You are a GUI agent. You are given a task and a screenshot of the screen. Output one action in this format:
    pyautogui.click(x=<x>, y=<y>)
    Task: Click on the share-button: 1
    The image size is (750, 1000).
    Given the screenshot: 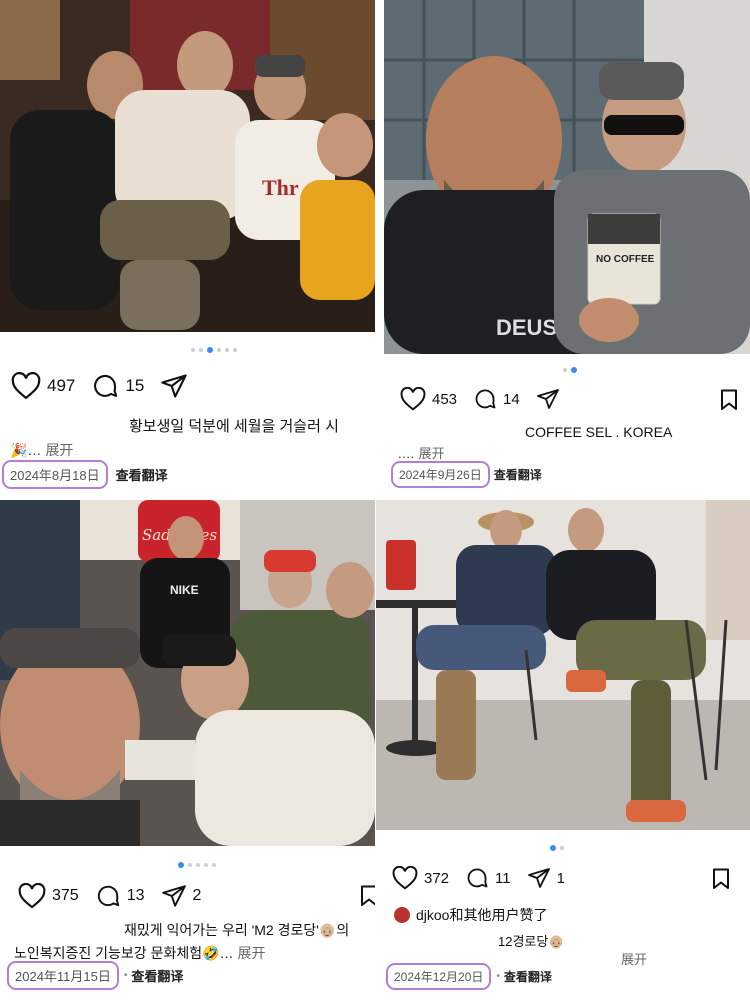 What is the action you would take?
    pyautogui.click(x=546, y=878)
    